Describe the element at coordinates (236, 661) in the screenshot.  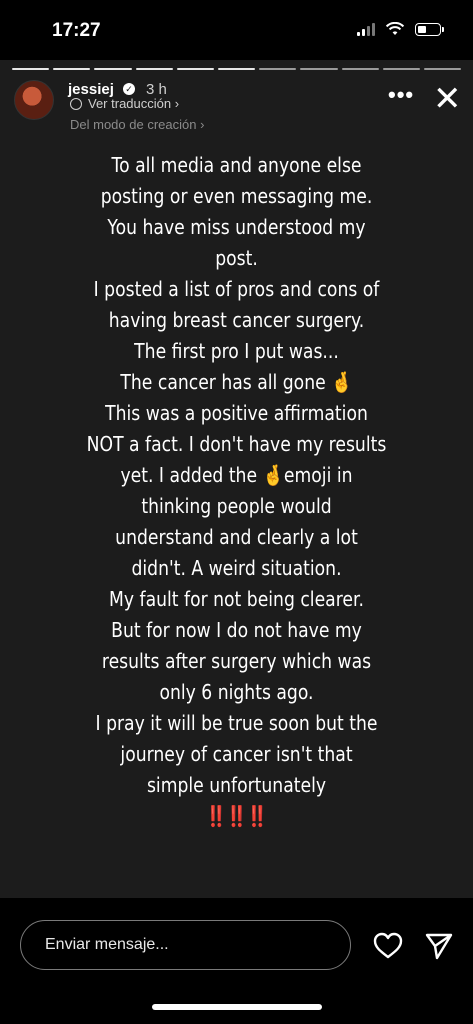
I see `story-line: results after surgery which was` at that location.